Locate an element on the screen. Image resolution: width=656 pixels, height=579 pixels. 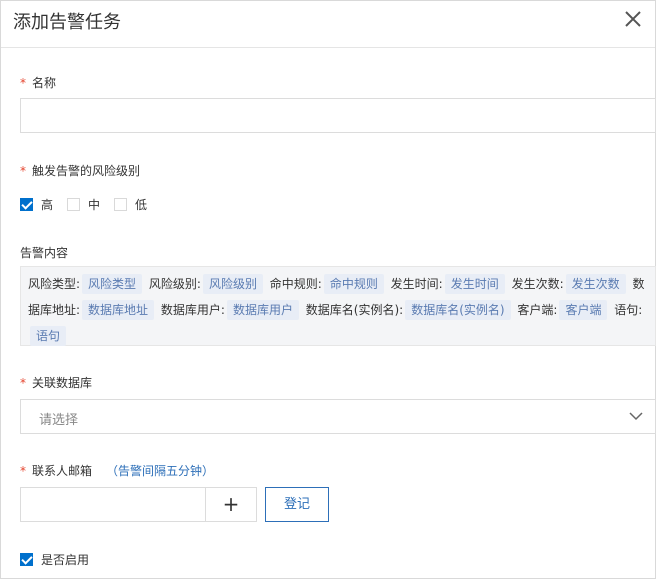
risk-option-medium: 中 is located at coordinates (83, 204).